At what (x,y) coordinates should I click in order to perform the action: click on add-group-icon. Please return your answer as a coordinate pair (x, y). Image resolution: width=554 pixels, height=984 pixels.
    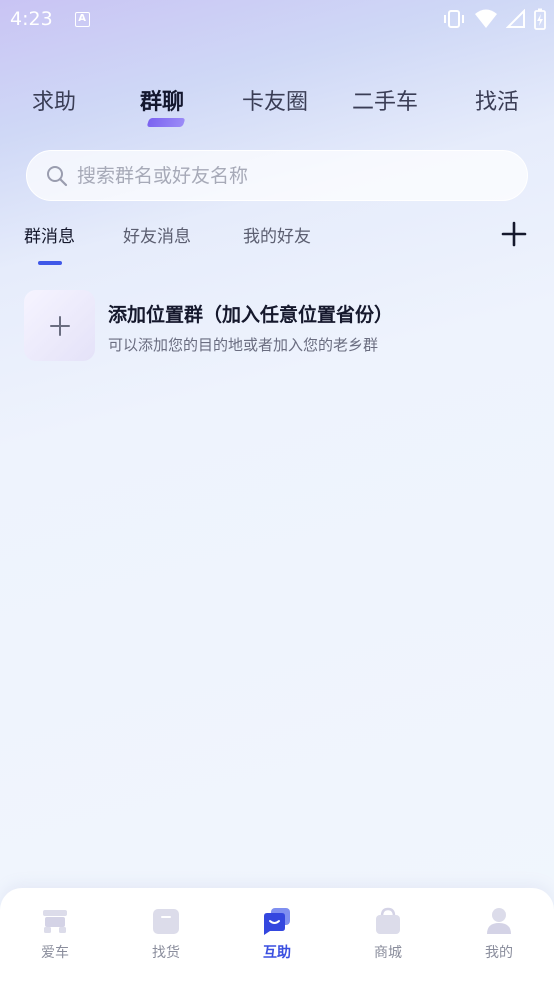
    Looking at the image, I should click on (59, 325).